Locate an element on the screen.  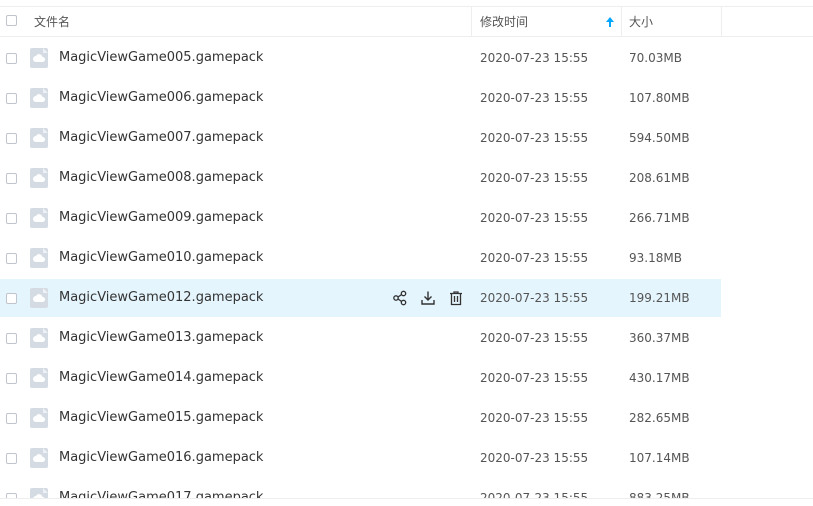
file-name-link: MagicViewGame012.gamepack is located at coordinates (161, 298).